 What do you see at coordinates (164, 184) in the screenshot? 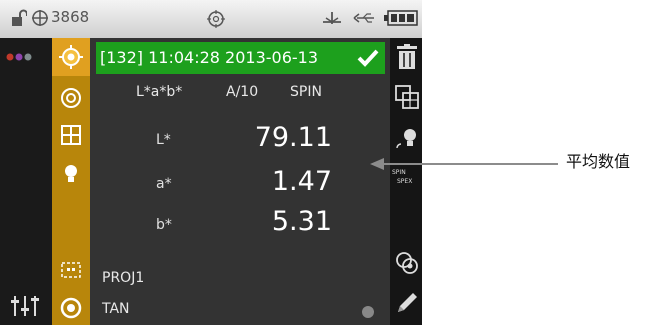
I see `a-label: a*` at bounding box center [164, 184].